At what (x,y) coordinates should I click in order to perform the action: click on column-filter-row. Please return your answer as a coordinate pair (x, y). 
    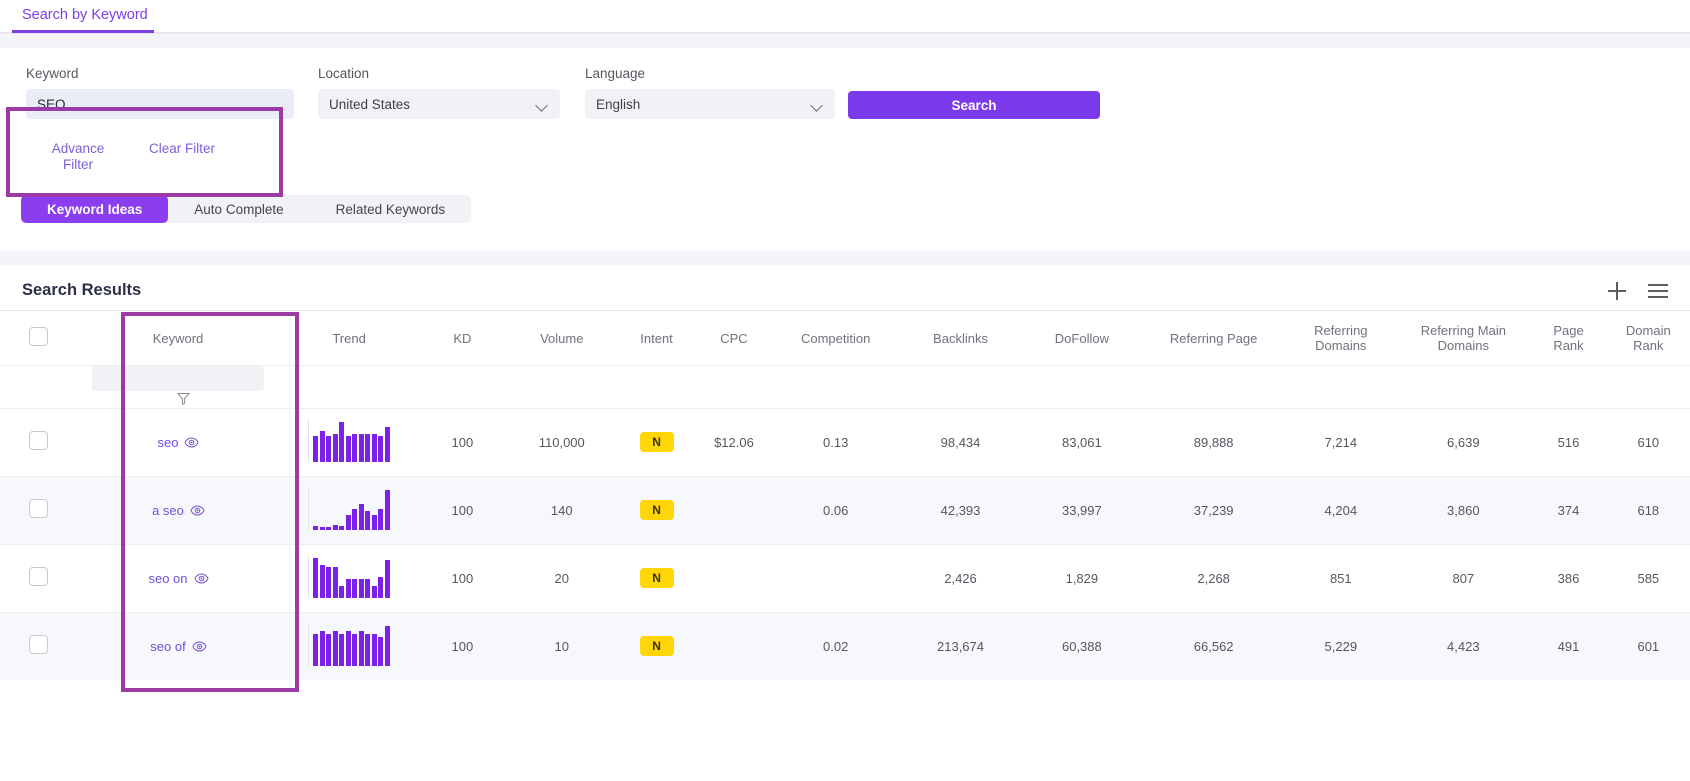
    Looking at the image, I should click on (845, 387).